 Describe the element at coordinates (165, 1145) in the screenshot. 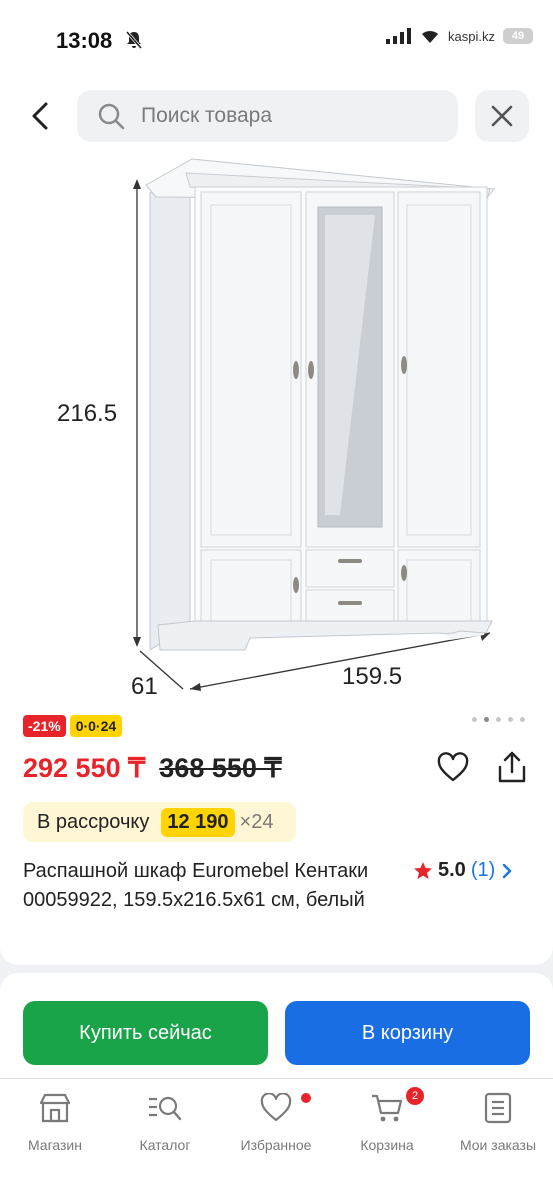

I see `tab-label: Каталог` at that location.